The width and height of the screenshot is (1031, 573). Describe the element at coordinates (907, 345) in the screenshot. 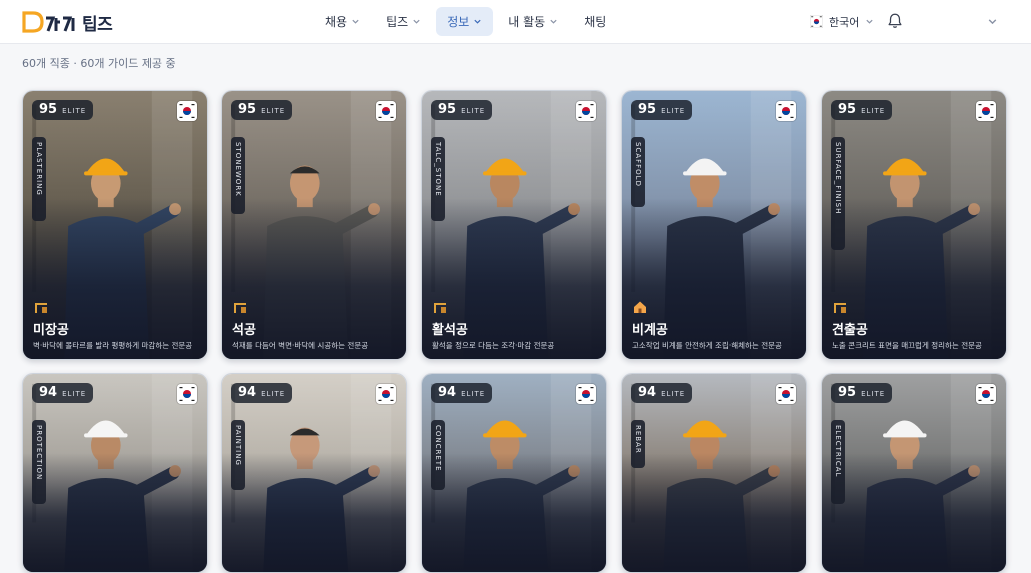

I see `trade-description: 노출 콘크리트 표면을 매끄럽게 정리하는 전문공` at that location.